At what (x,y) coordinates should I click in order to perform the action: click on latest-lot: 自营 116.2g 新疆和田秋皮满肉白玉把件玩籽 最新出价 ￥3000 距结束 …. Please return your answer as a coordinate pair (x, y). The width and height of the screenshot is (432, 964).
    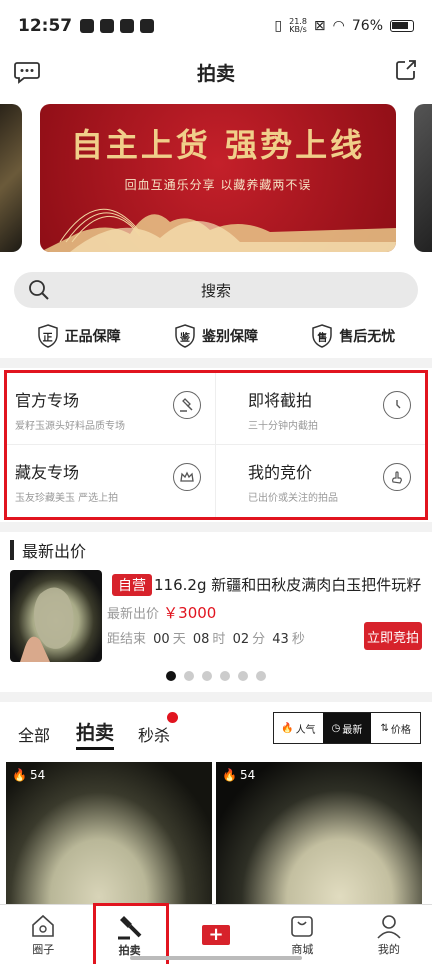
    Looking at the image, I should click on (216, 617).